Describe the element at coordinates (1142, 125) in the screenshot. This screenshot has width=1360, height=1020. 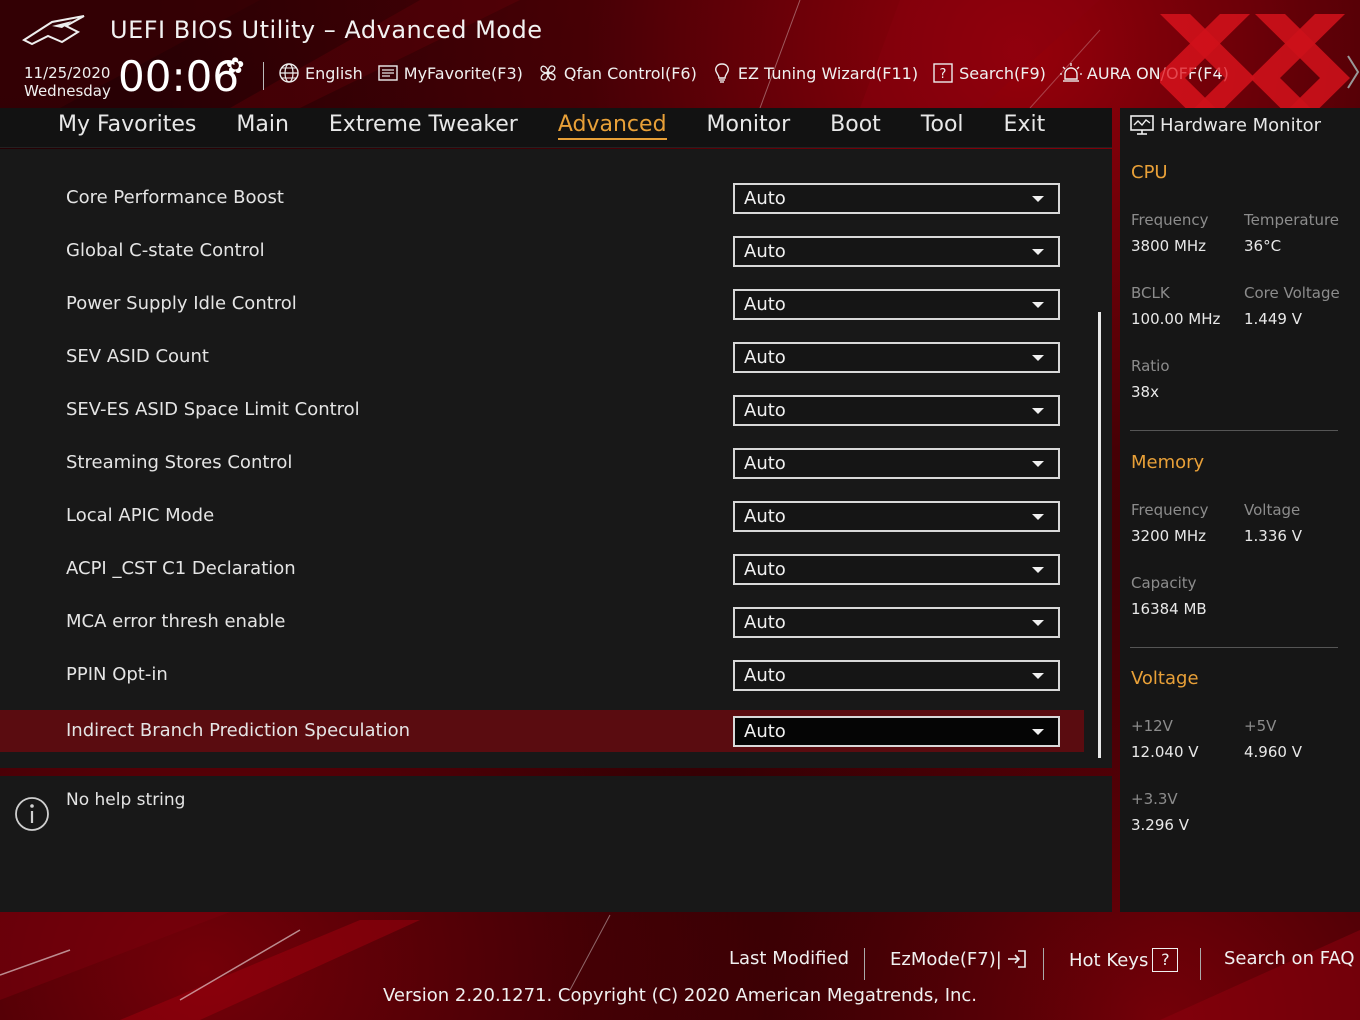
I see `monitor-icon` at that location.